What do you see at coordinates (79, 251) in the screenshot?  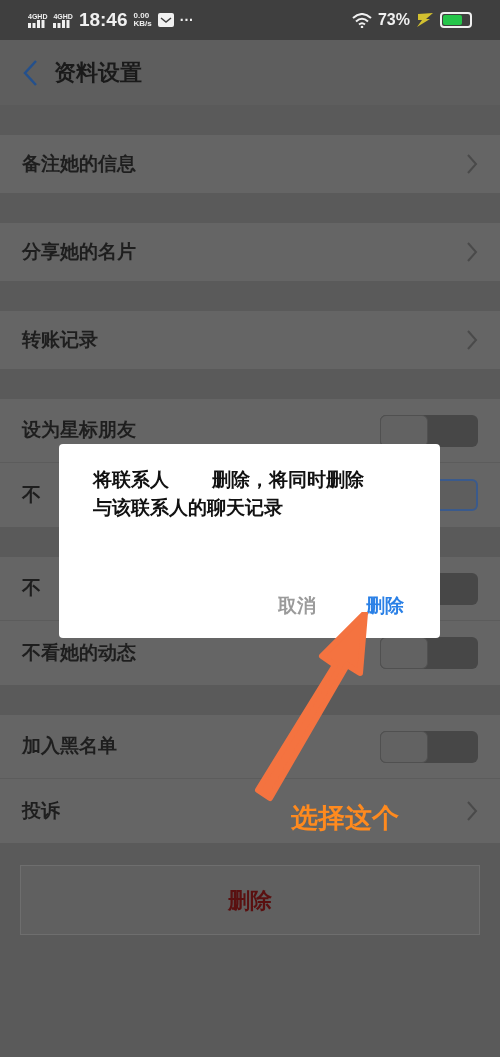 I see `setting-label: 分享她的名片` at bounding box center [79, 251].